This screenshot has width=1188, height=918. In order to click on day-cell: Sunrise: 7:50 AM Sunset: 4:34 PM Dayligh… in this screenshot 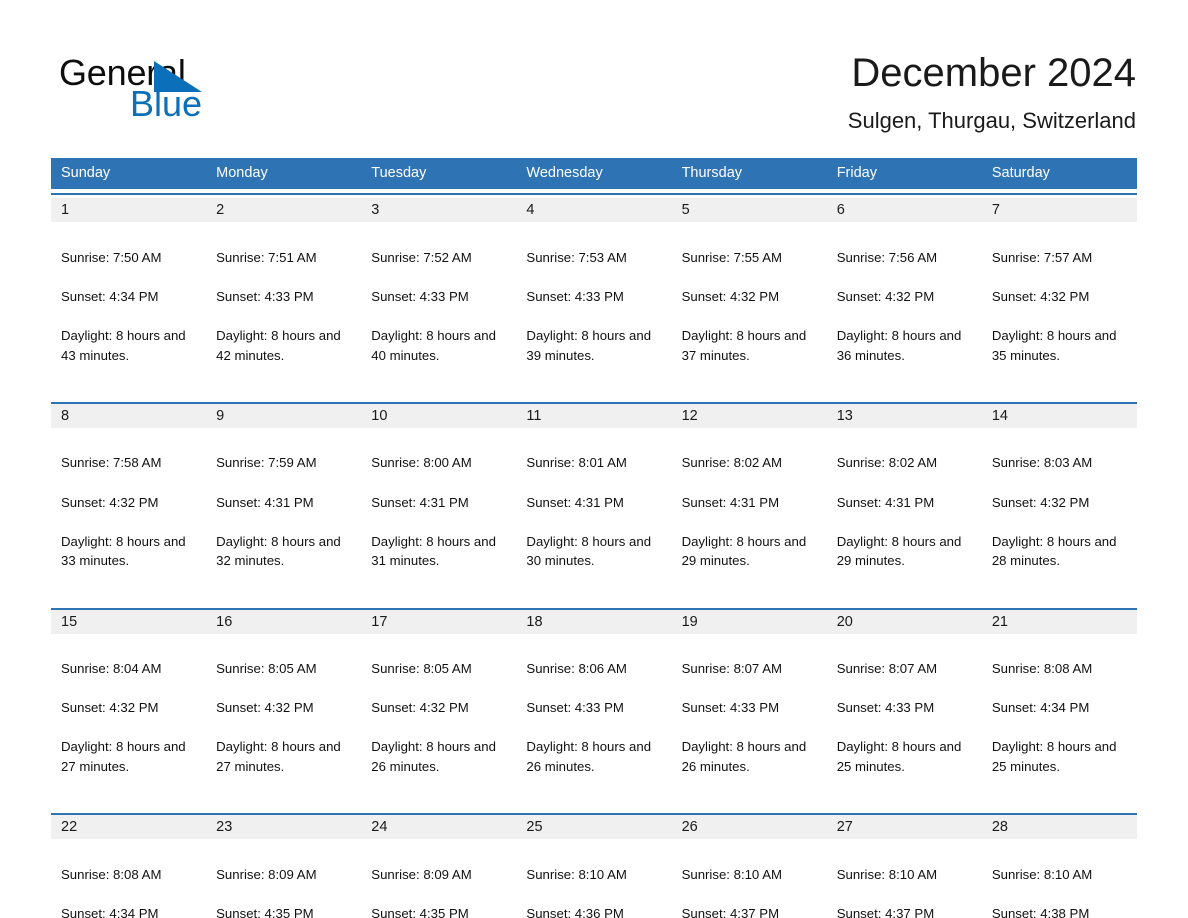, I will do `click(129, 308)`.